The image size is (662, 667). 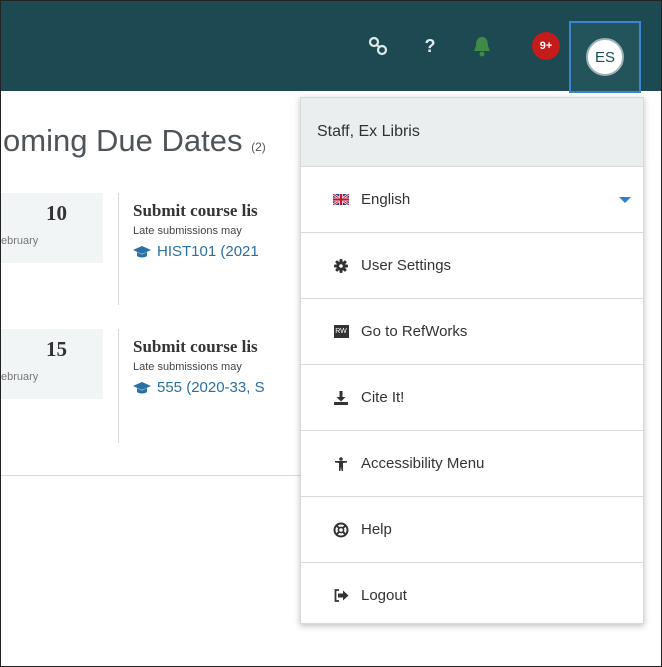 I want to click on page-title: oming Due Dates (2), so click(x=134, y=141).